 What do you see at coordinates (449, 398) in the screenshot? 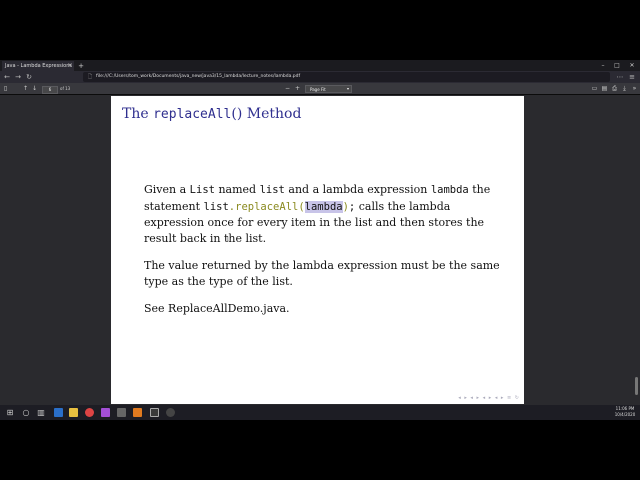
I see `beamer-navigation-icons: ◂ ▸ ◂ ▸ ◂ ▸ ◂ ▸ ≡ ↻` at bounding box center [449, 398].